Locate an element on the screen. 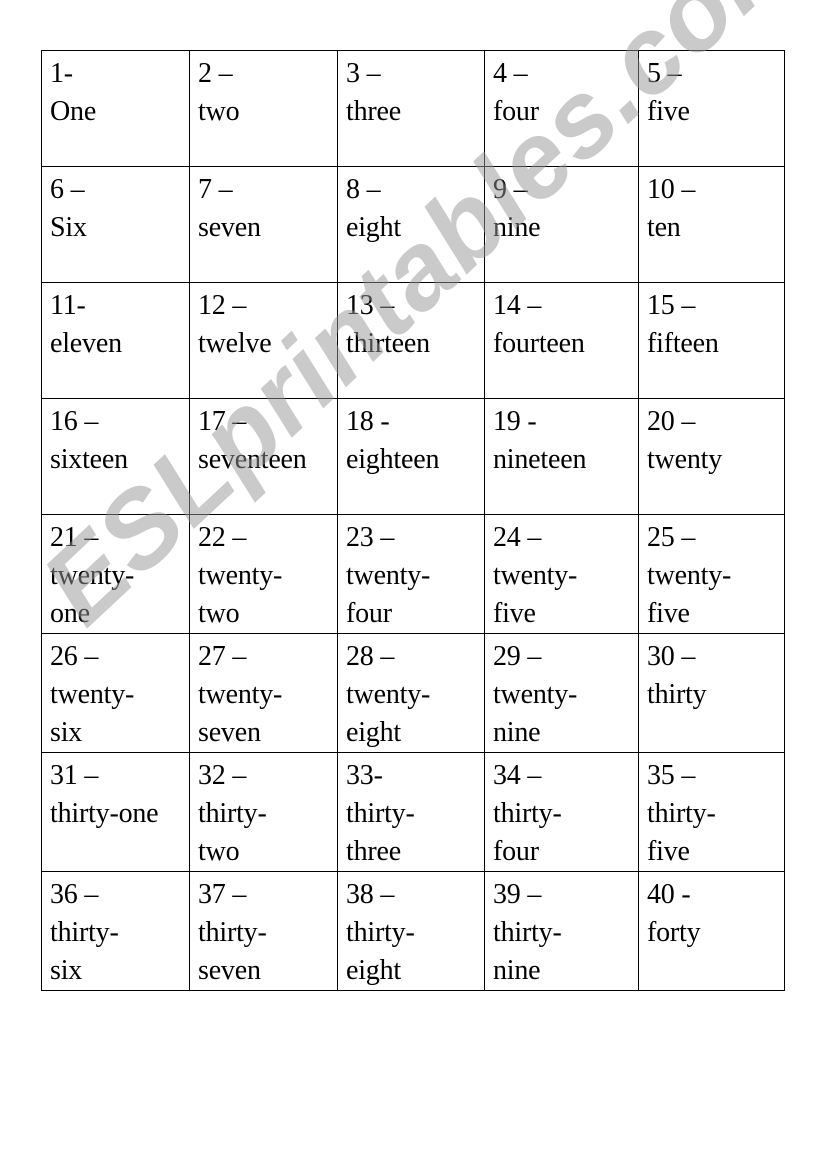  number-cell: 28 – twenty-eight is located at coordinates (411, 693).